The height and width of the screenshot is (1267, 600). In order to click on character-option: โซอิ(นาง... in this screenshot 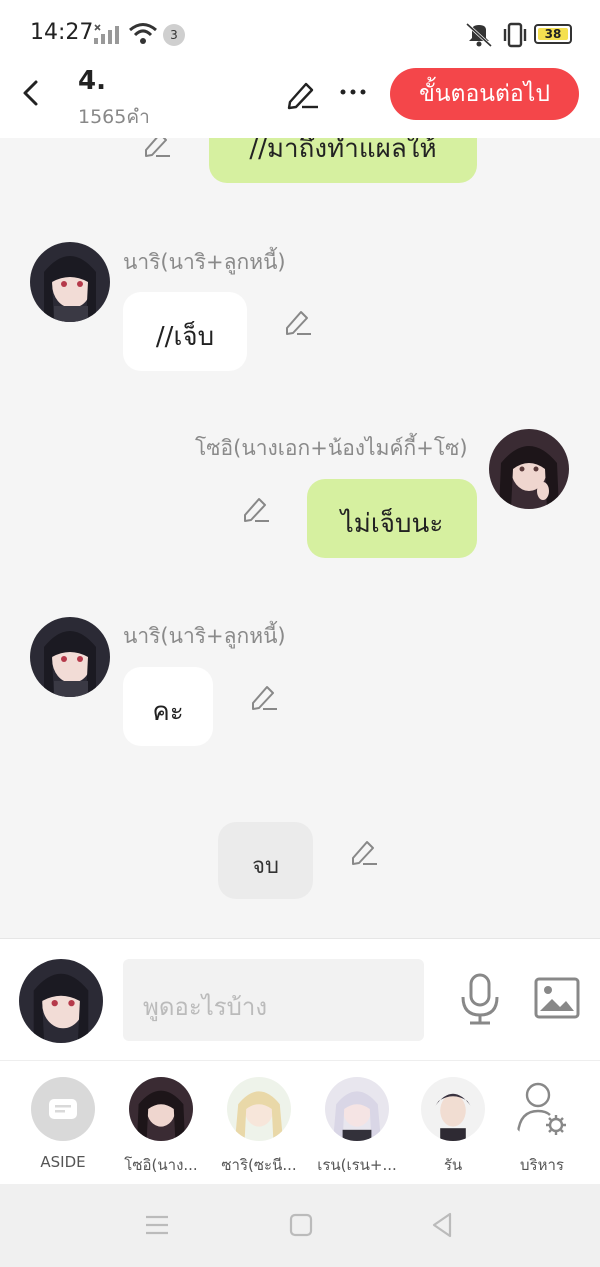, I will do `click(161, 1127)`.